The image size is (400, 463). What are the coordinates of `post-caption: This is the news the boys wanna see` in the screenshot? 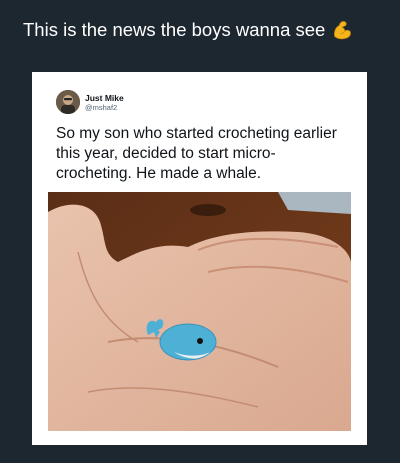 It's located at (203, 30).